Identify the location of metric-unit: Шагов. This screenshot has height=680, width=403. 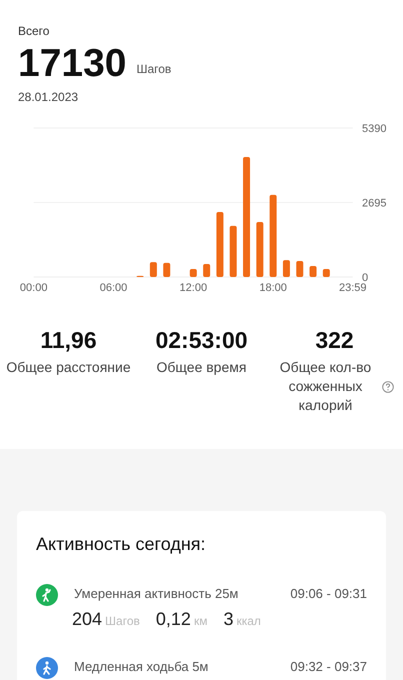
(122, 621).